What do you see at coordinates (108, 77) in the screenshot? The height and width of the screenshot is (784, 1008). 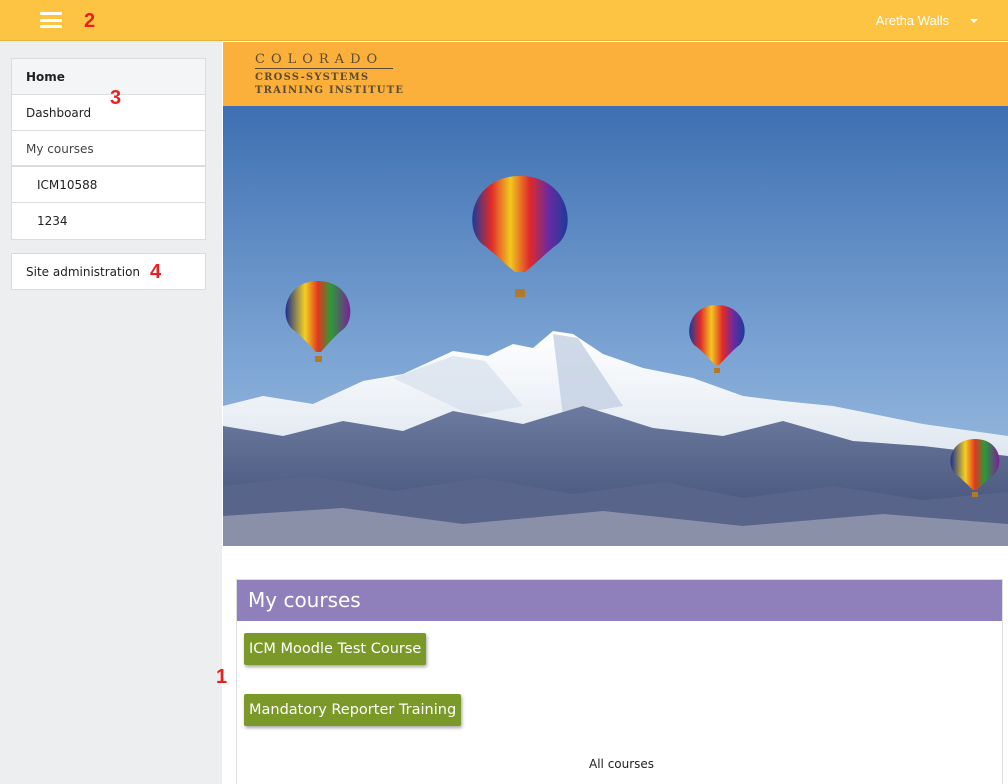 I see `sidebar-item-home: Home` at bounding box center [108, 77].